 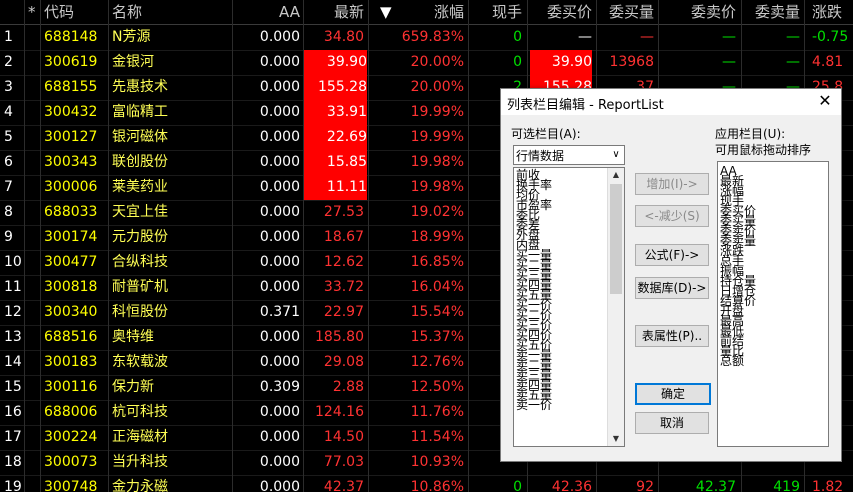 I want to click on add-column-button: 增加(I)->, so click(x=672, y=184).